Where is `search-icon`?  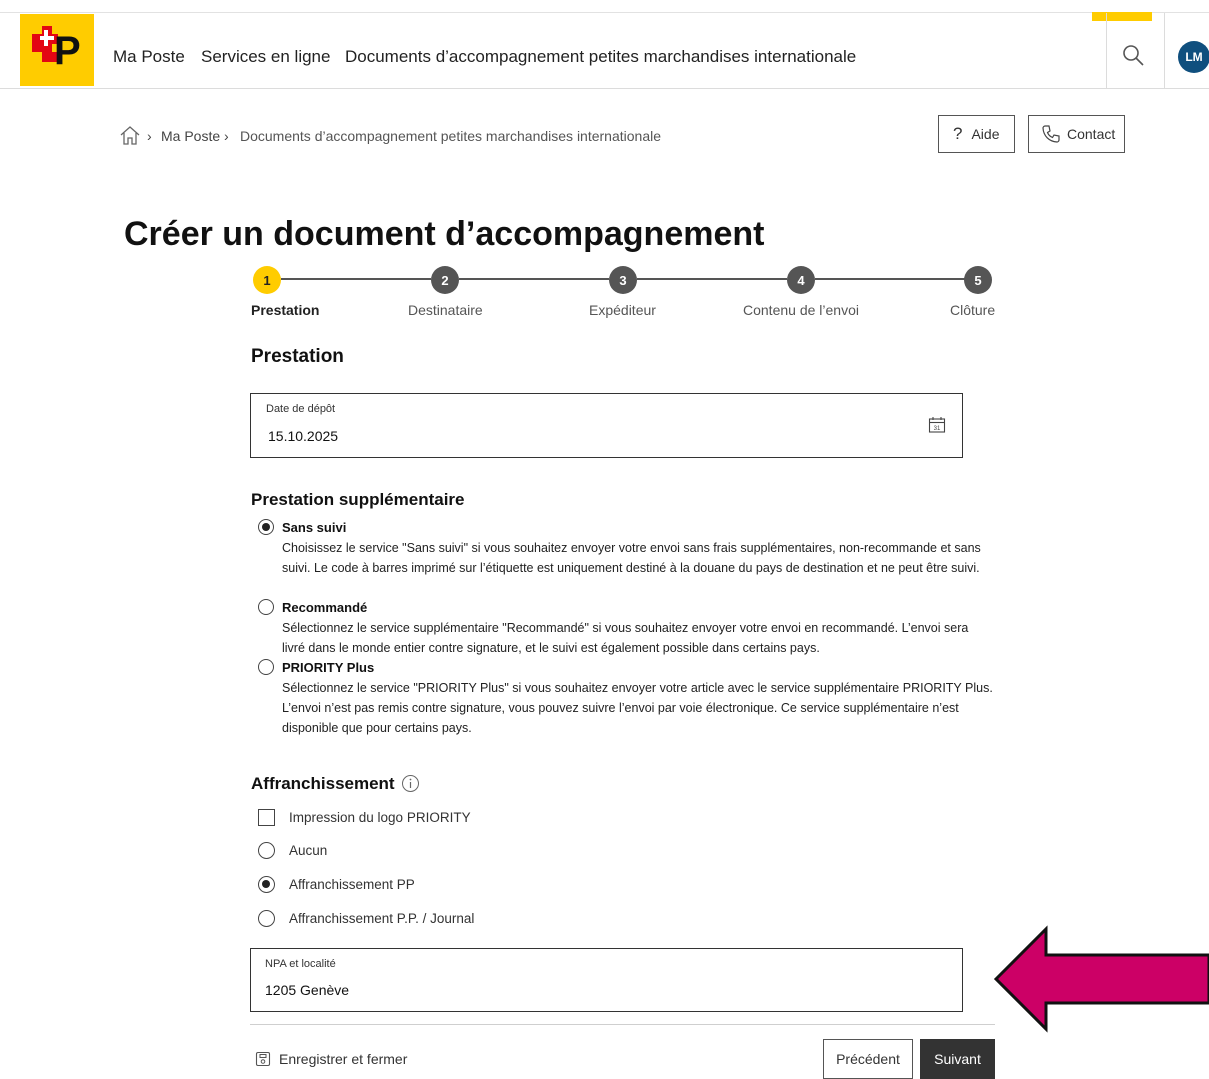
search-icon is located at coordinates (1133, 55).